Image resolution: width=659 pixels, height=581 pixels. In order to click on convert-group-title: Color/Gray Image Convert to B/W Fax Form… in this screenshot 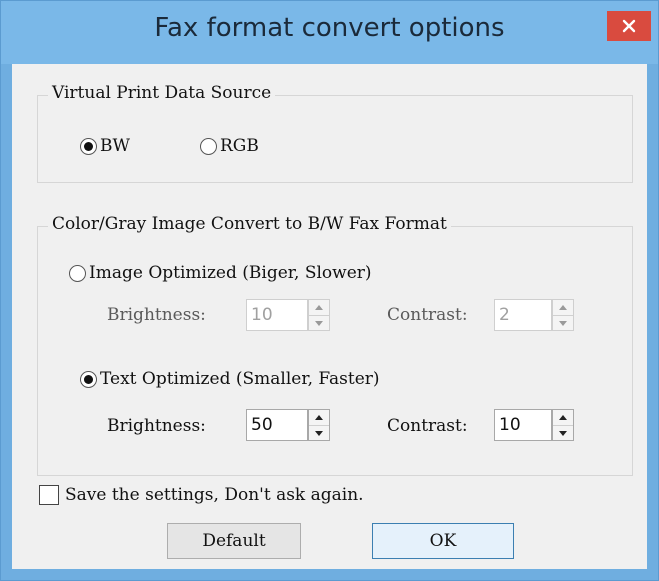, I will do `click(249, 224)`.